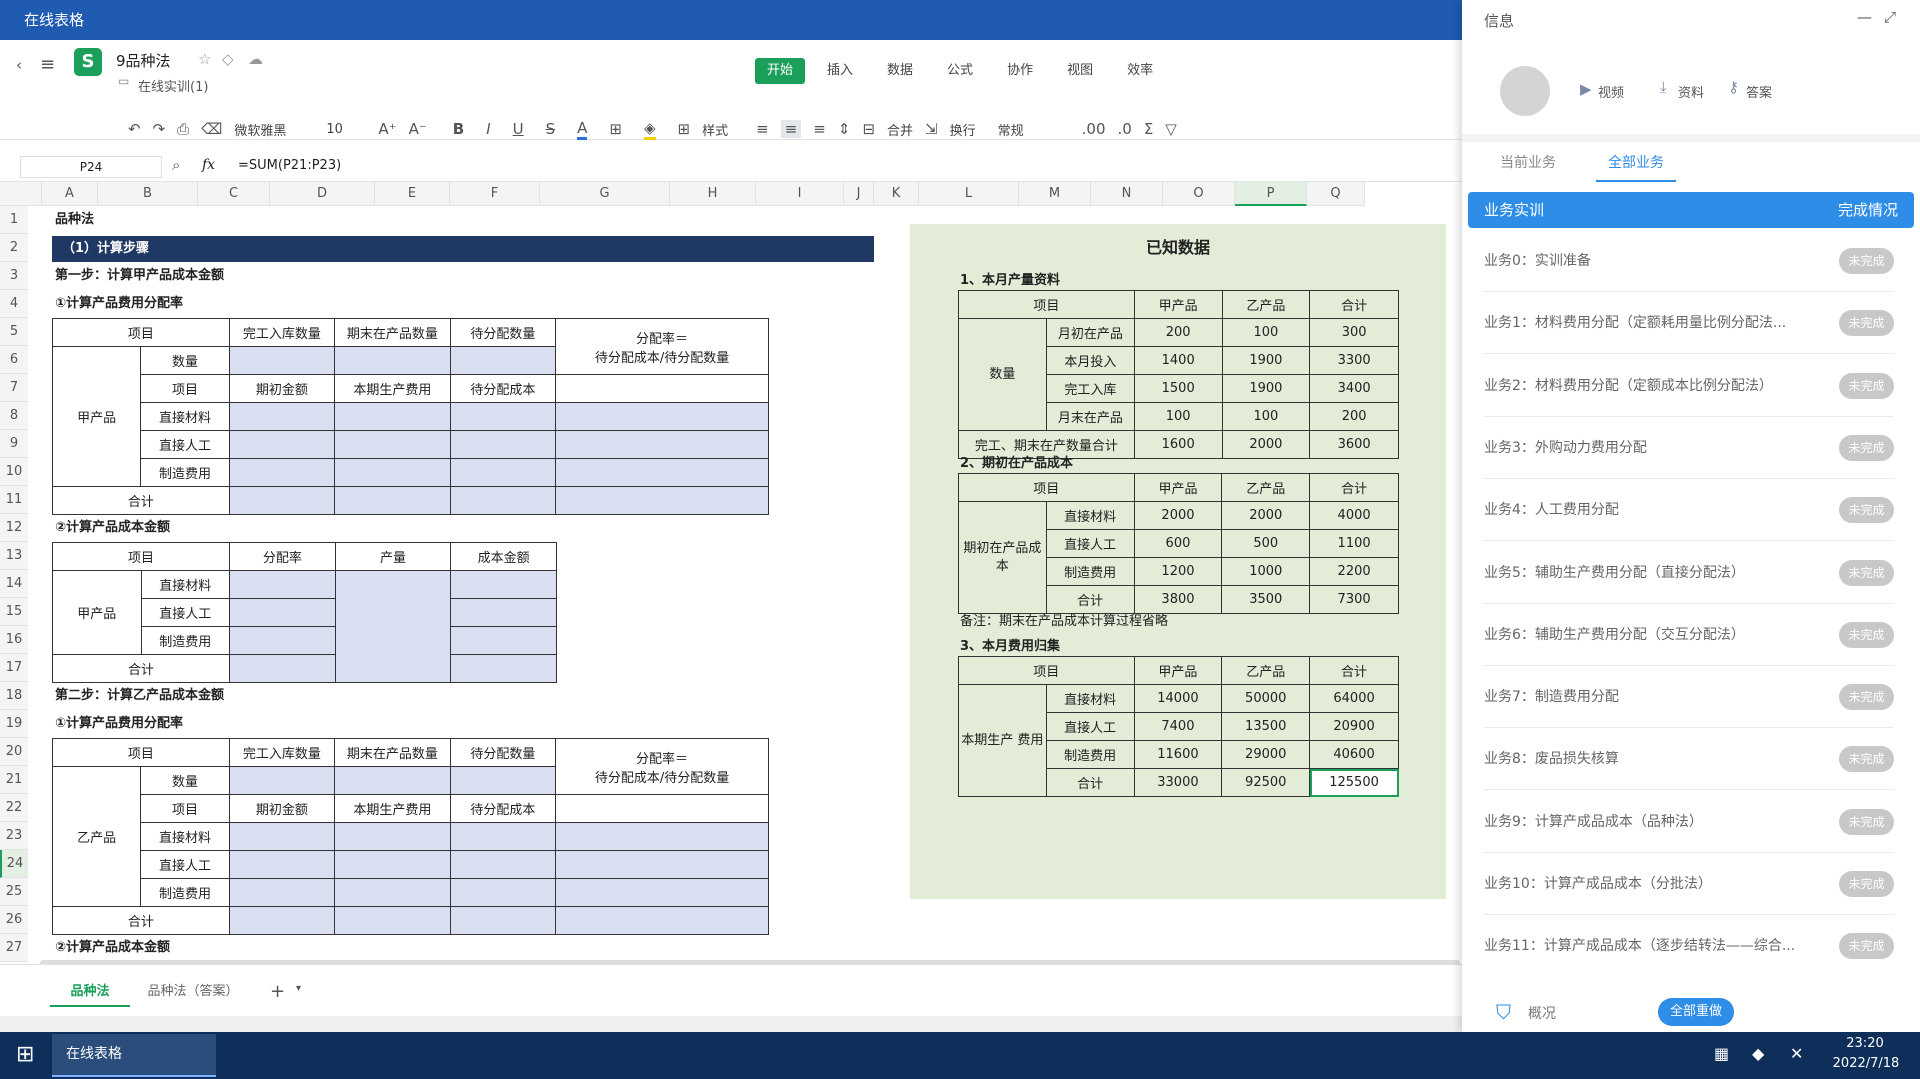 This screenshot has width=1920, height=1079. What do you see at coordinates (1094, 129) in the screenshot?
I see `decimal-increase-icon: .00` at bounding box center [1094, 129].